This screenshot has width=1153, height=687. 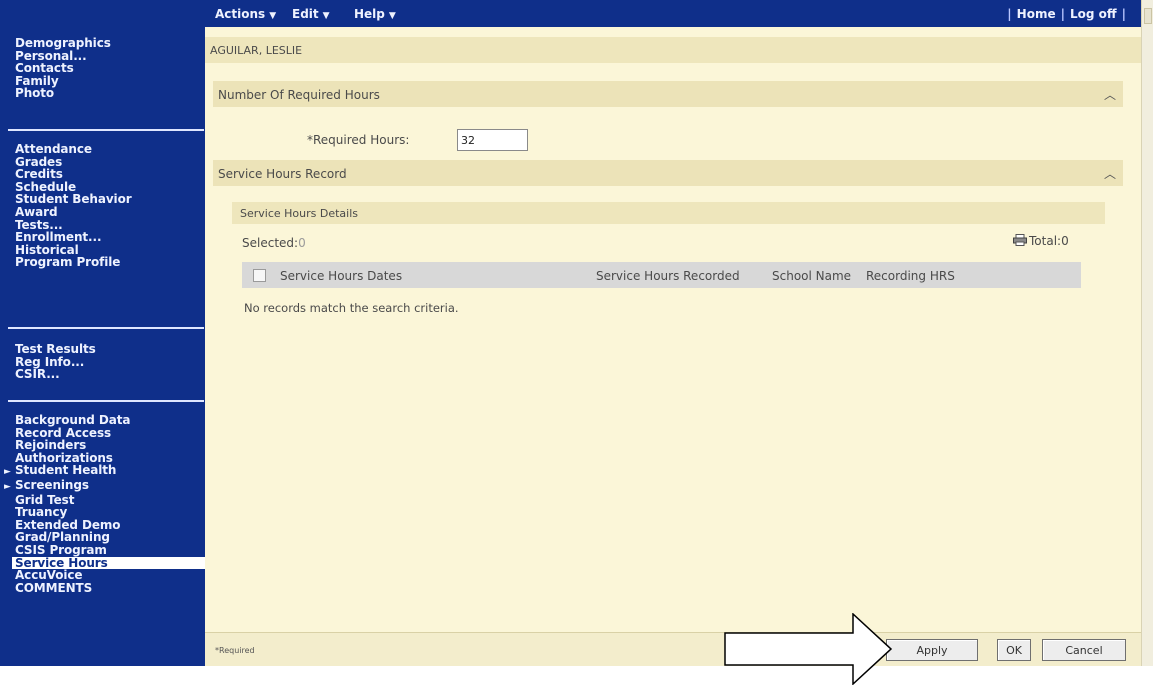 I want to click on required-hours-input, so click(x=492, y=140).